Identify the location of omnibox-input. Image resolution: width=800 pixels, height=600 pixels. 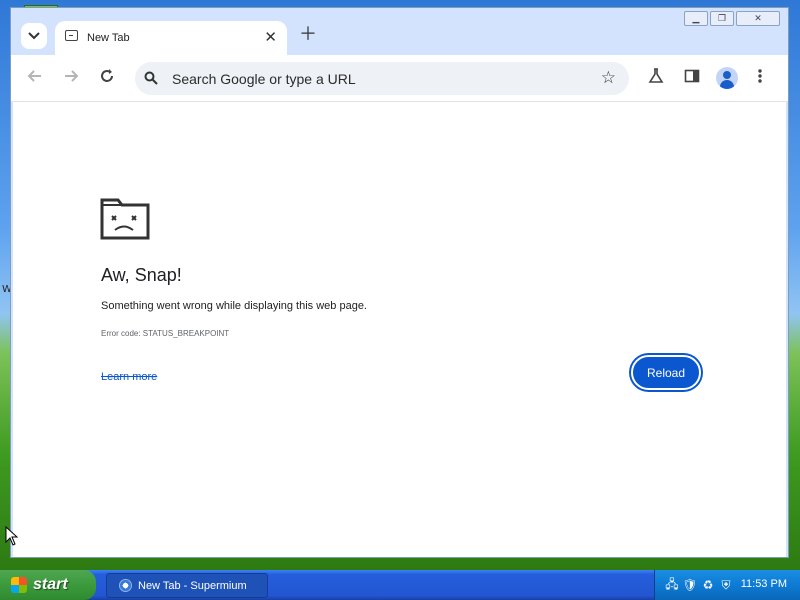
(372, 79).